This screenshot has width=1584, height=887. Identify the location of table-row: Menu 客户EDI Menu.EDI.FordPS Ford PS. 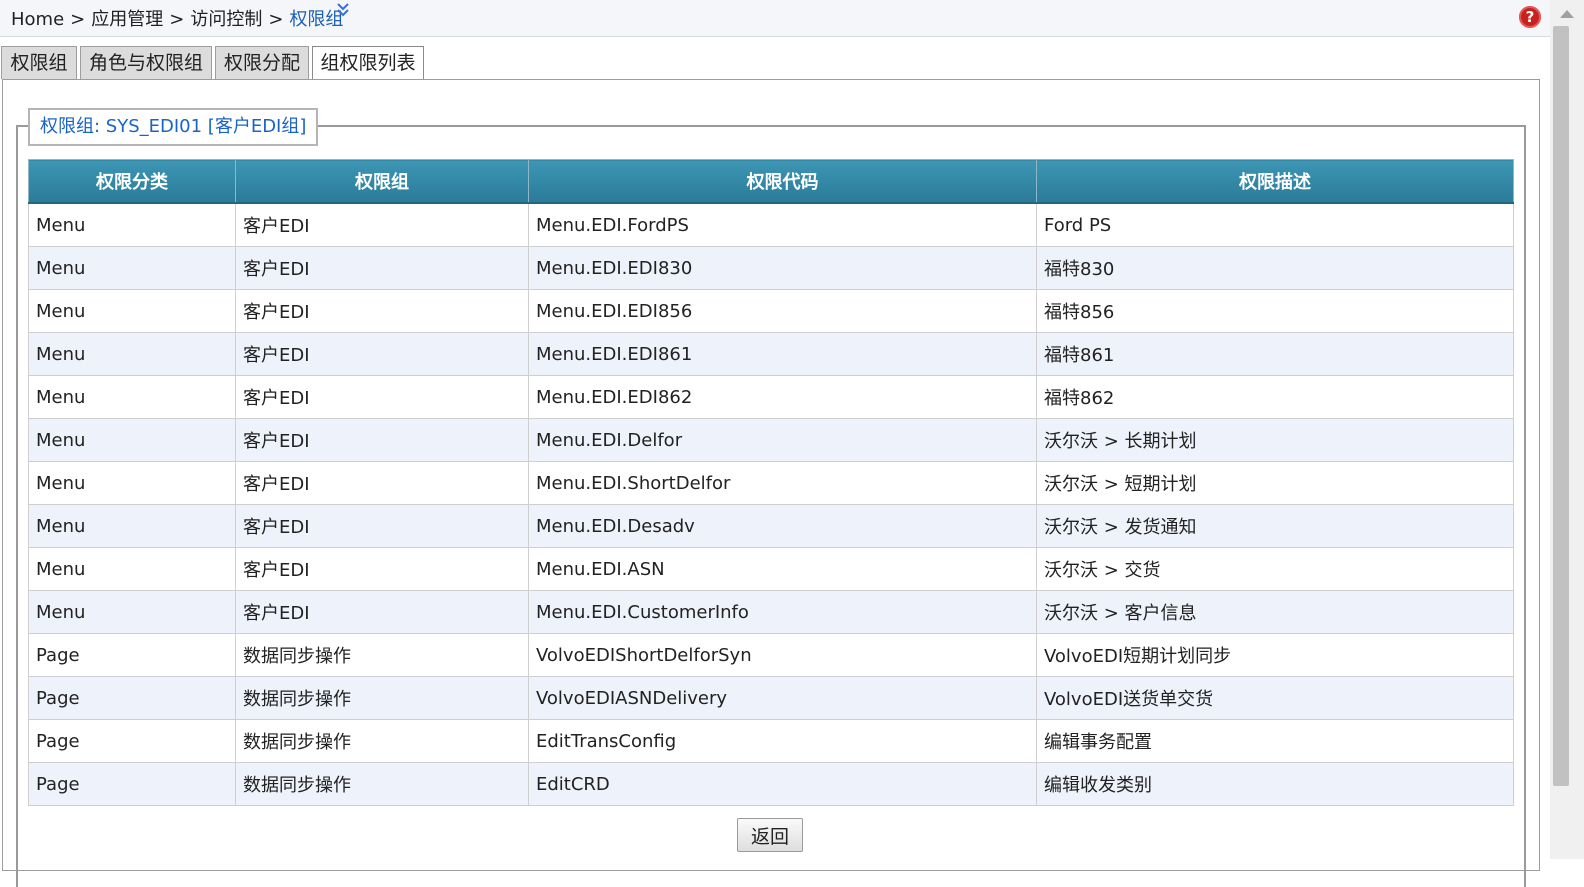
(771, 224).